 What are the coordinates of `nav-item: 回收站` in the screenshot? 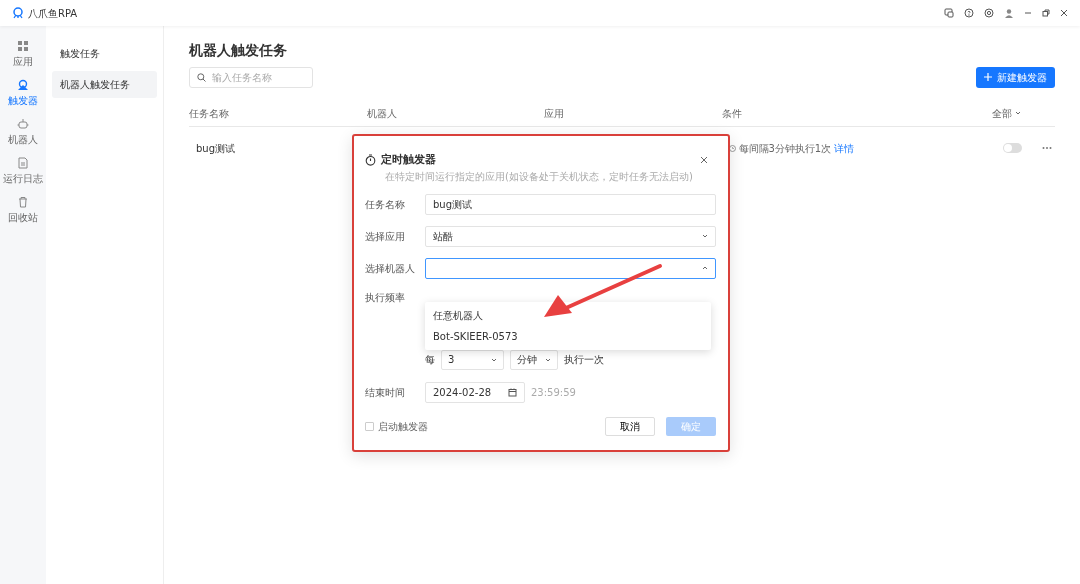 It's located at (23, 210).